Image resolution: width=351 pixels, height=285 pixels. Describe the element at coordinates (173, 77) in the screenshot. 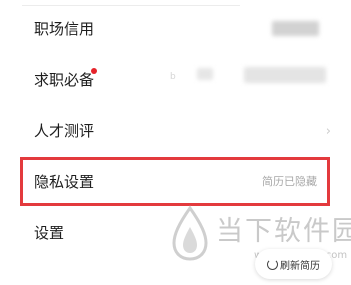

I see `job-essentials-fragment: b` at that location.